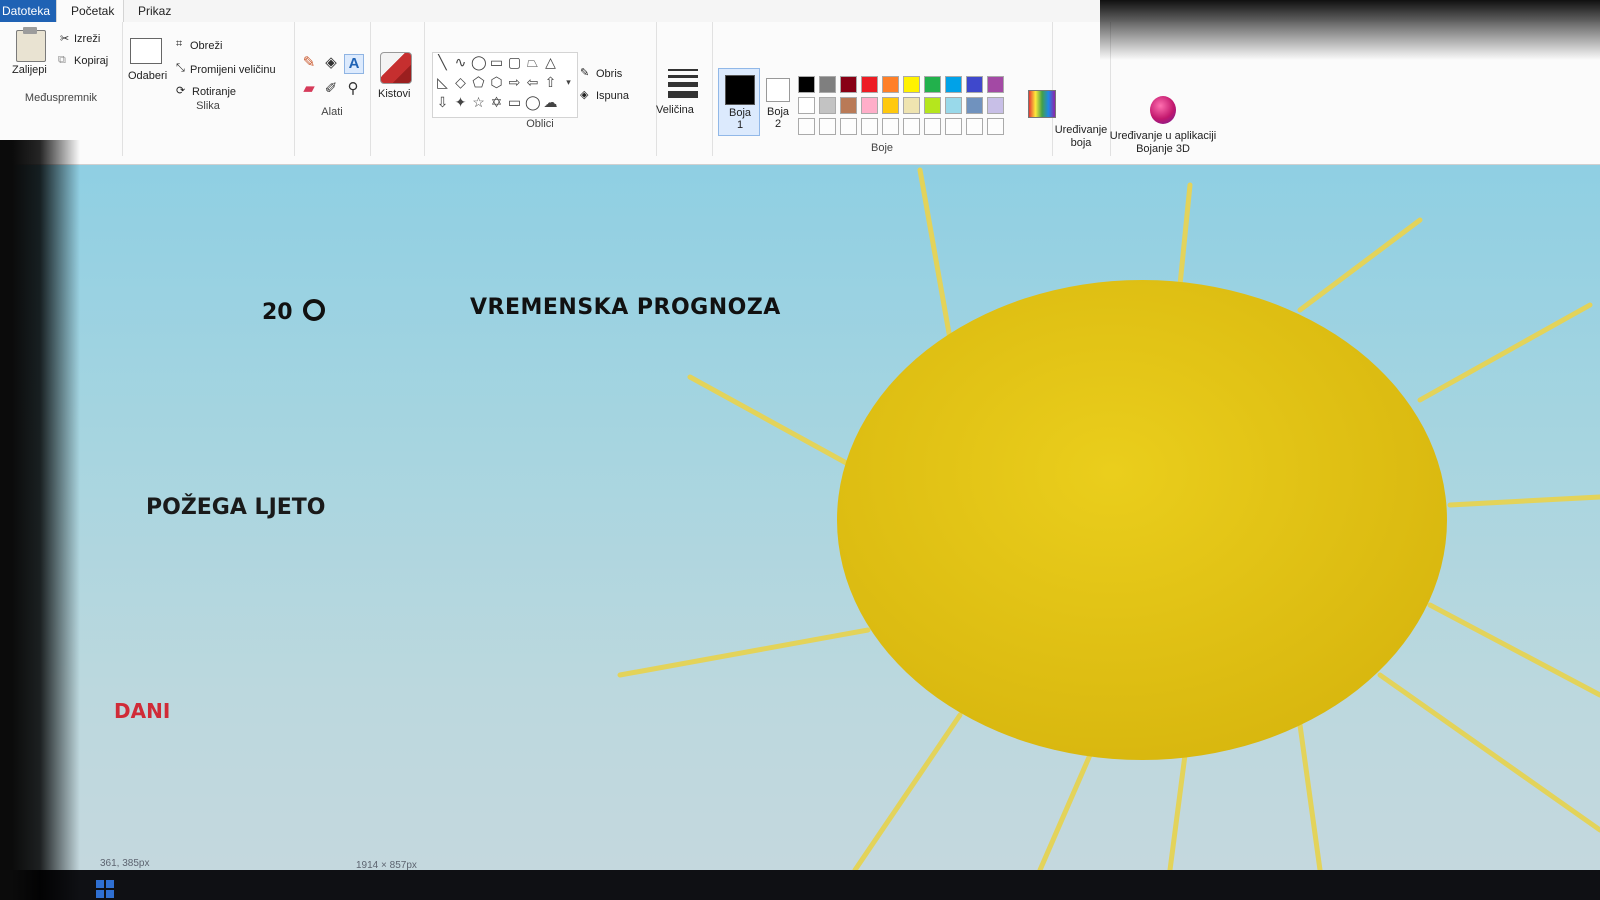  What do you see at coordinates (550, 62) in the screenshot?
I see `triangle-shape-icon: △` at bounding box center [550, 62].